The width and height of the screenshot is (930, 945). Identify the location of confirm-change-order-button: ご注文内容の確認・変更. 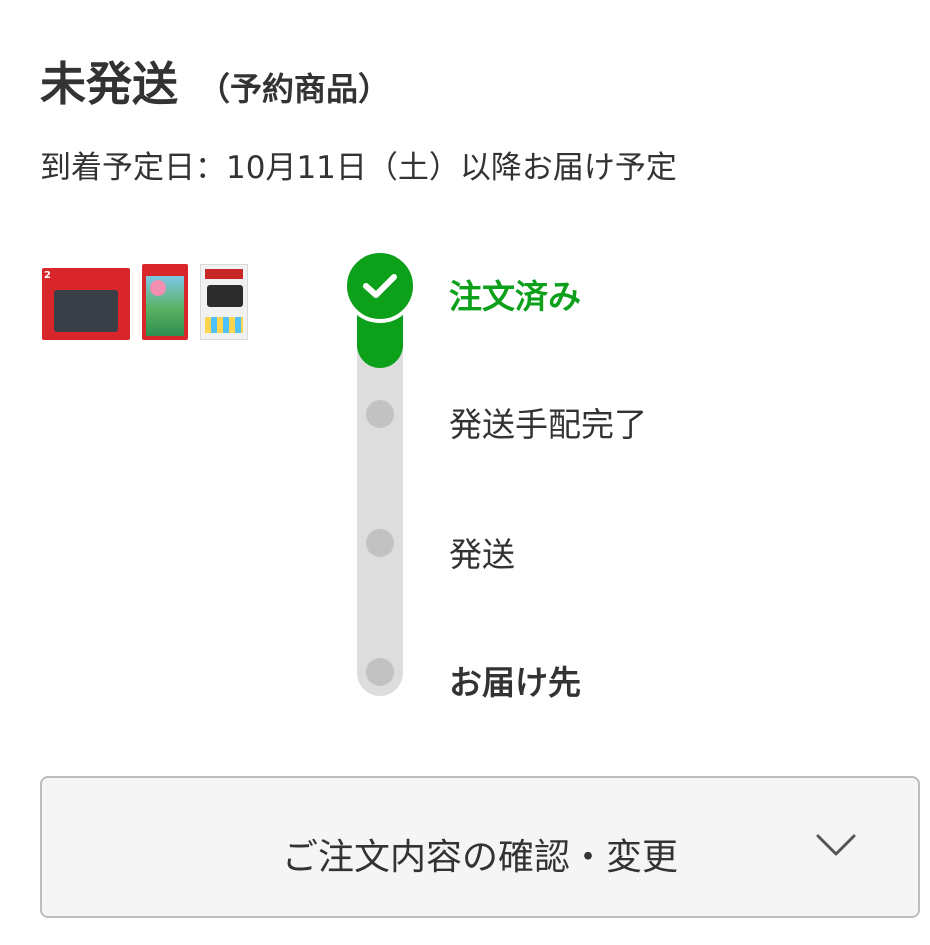
(480, 847).